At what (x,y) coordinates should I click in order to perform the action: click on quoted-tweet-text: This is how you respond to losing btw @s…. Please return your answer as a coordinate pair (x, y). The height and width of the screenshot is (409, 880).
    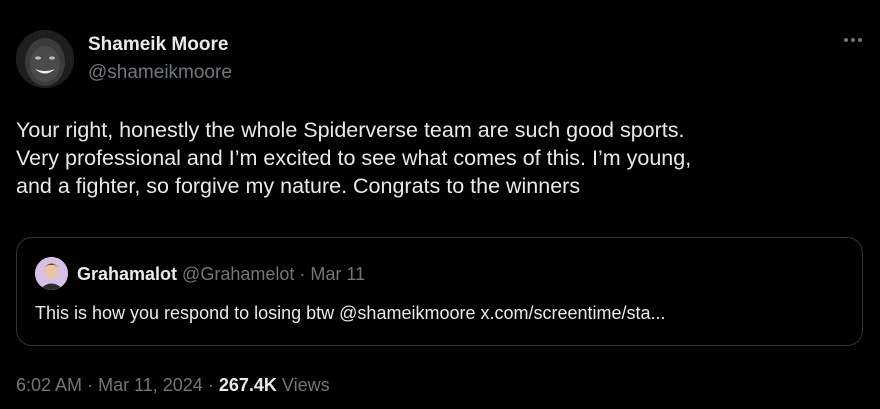
    Looking at the image, I should click on (350, 313).